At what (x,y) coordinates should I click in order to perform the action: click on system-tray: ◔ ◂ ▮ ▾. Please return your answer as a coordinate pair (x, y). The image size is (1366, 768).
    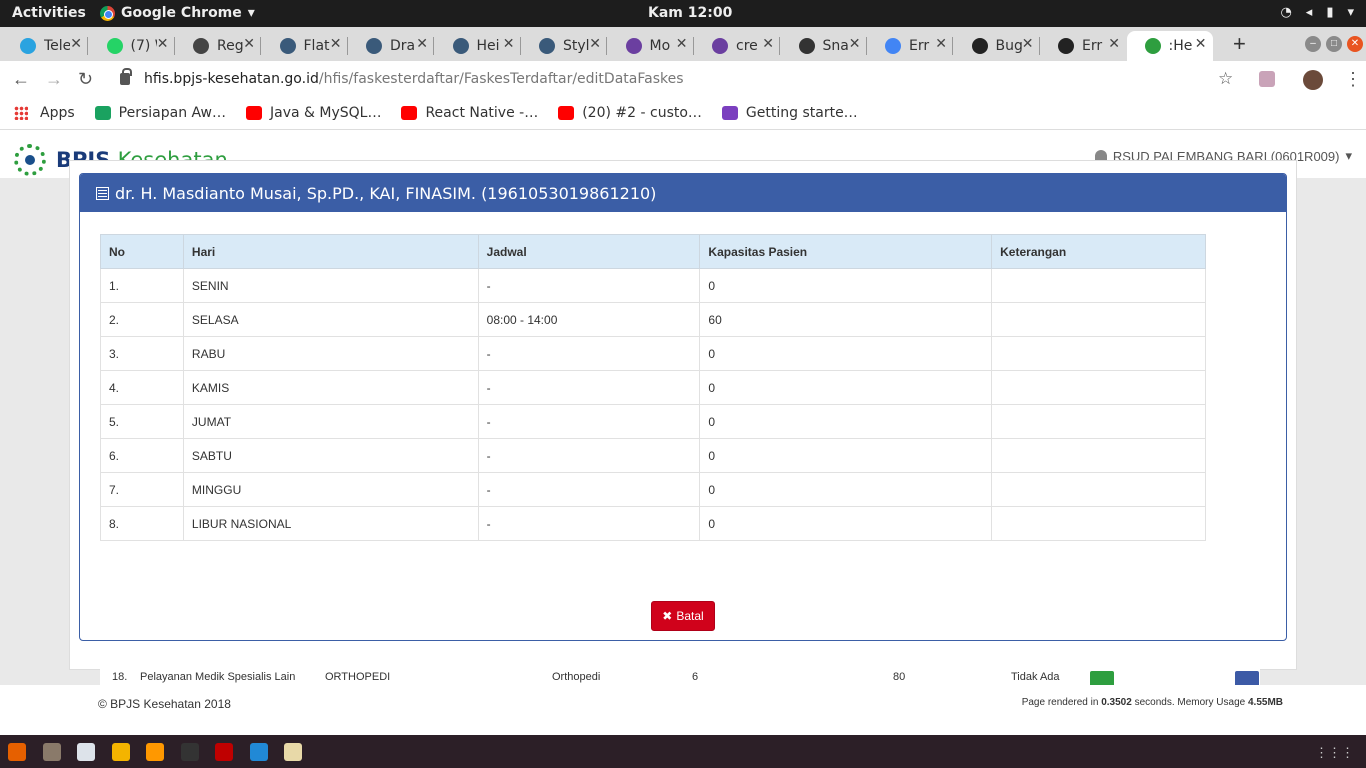
    Looking at the image, I should click on (1317, 12).